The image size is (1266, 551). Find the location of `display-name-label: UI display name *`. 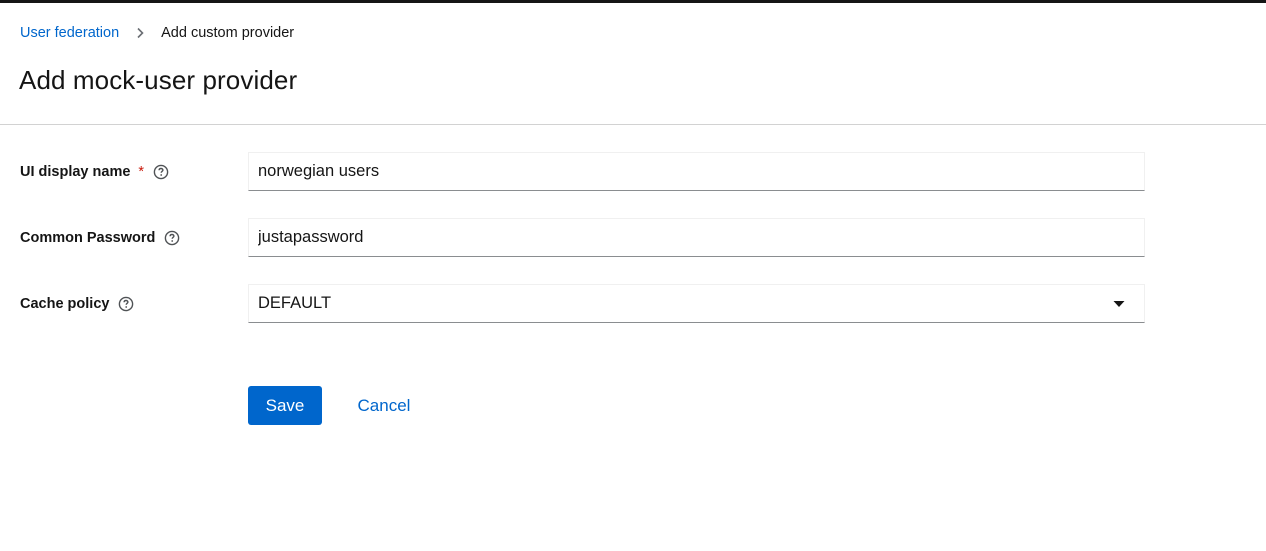

display-name-label: UI display name * is located at coordinates (94, 172).